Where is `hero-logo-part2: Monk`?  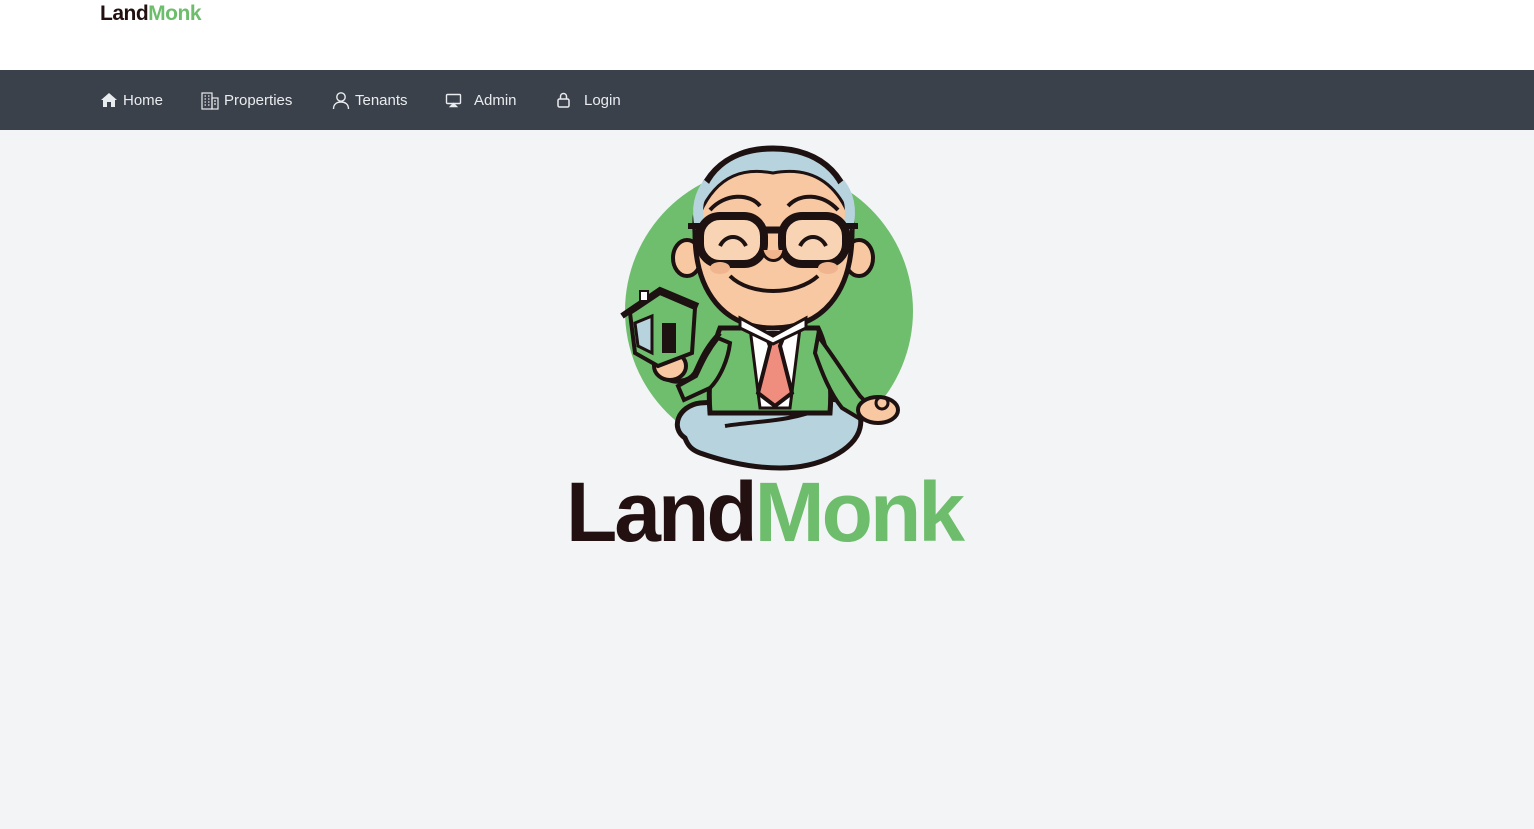 hero-logo-part2: Monk is located at coordinates (859, 512).